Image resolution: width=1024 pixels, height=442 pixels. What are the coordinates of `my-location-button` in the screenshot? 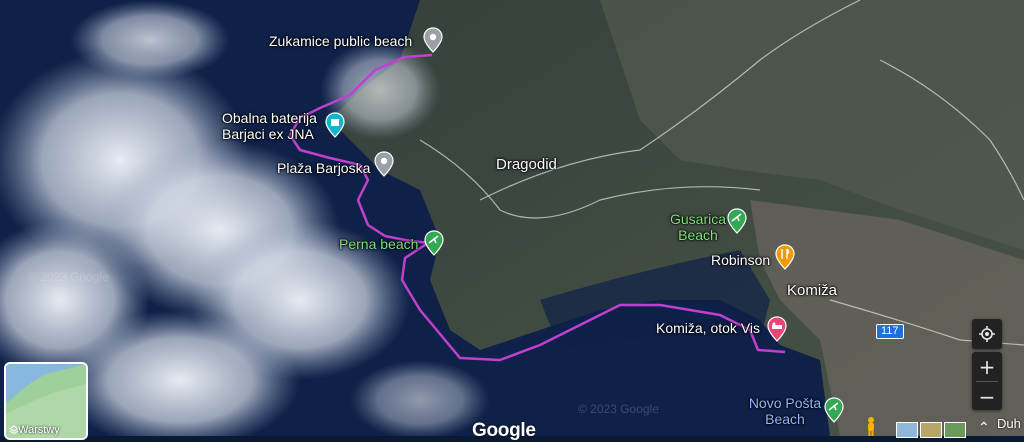 It's located at (987, 334).